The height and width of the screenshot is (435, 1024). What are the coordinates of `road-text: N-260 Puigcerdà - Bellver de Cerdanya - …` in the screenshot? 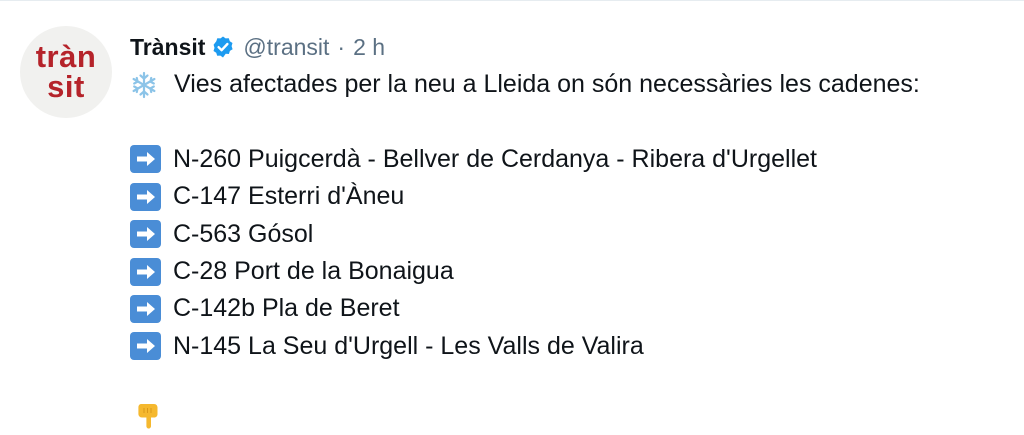 It's located at (495, 158).